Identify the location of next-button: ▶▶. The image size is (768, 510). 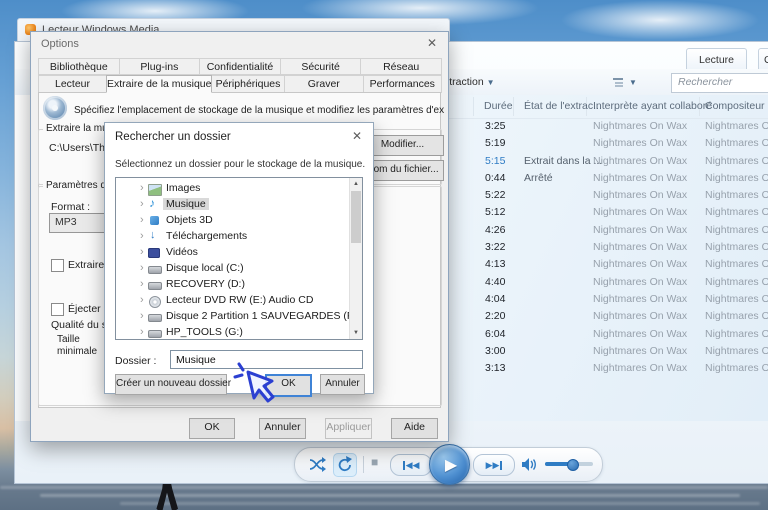
(494, 465).